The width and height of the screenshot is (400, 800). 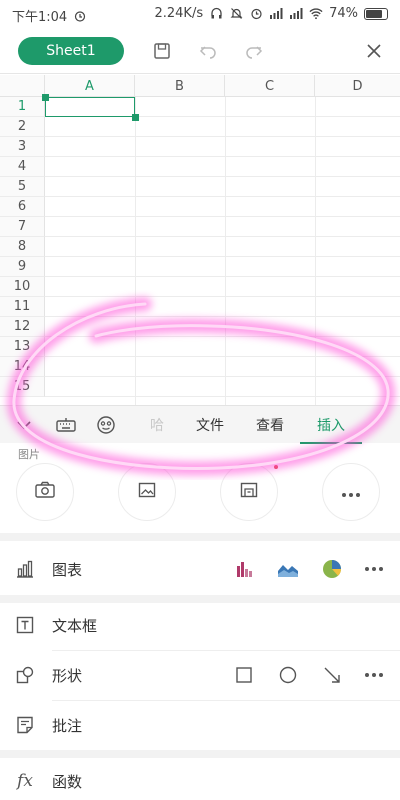 I want to click on corner-cell, so click(x=22, y=86).